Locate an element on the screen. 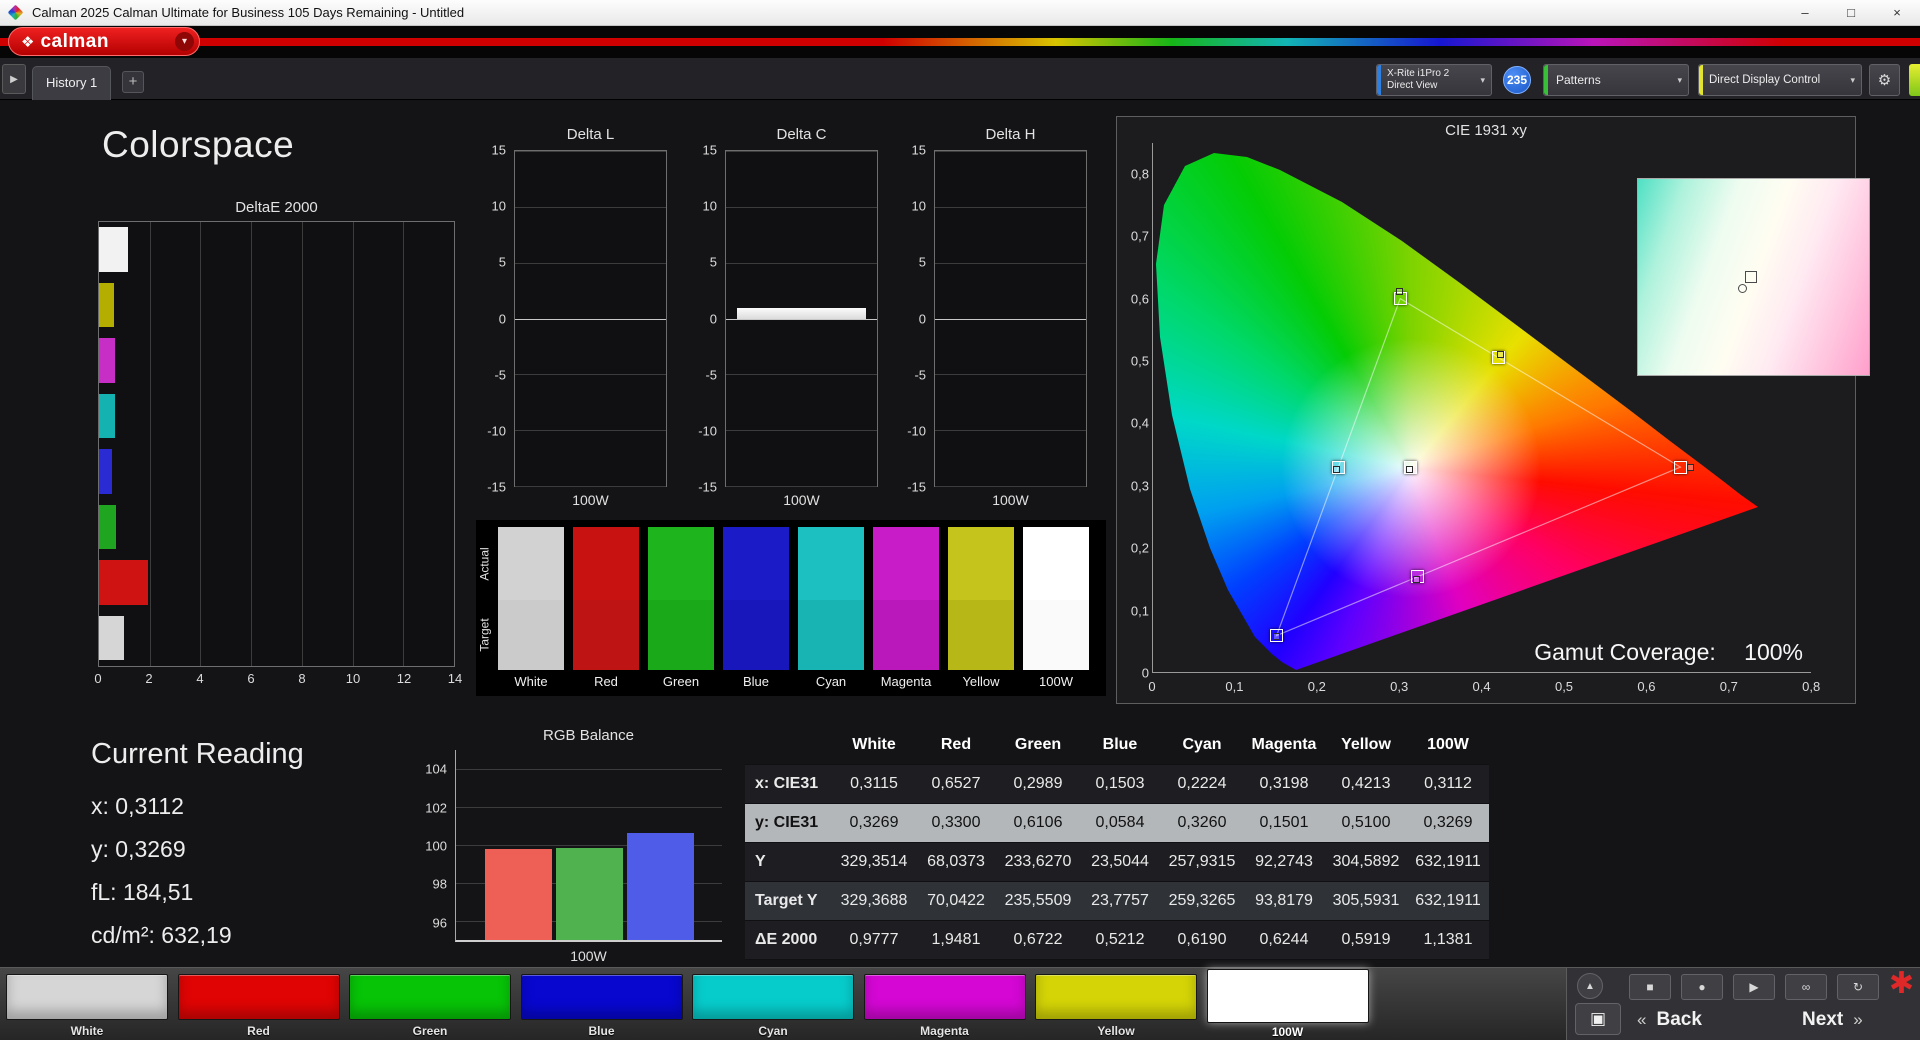 The width and height of the screenshot is (1920, 1040). pattern-button-green: Green is located at coordinates (430, 1004).